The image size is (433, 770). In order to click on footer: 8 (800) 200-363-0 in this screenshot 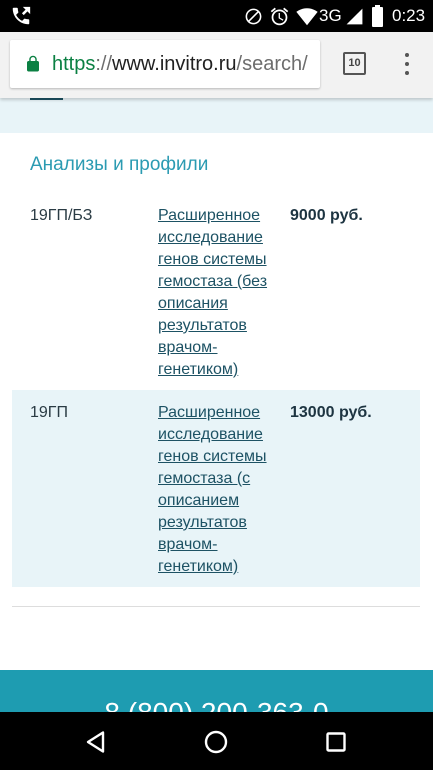, I will do `click(216, 691)`.